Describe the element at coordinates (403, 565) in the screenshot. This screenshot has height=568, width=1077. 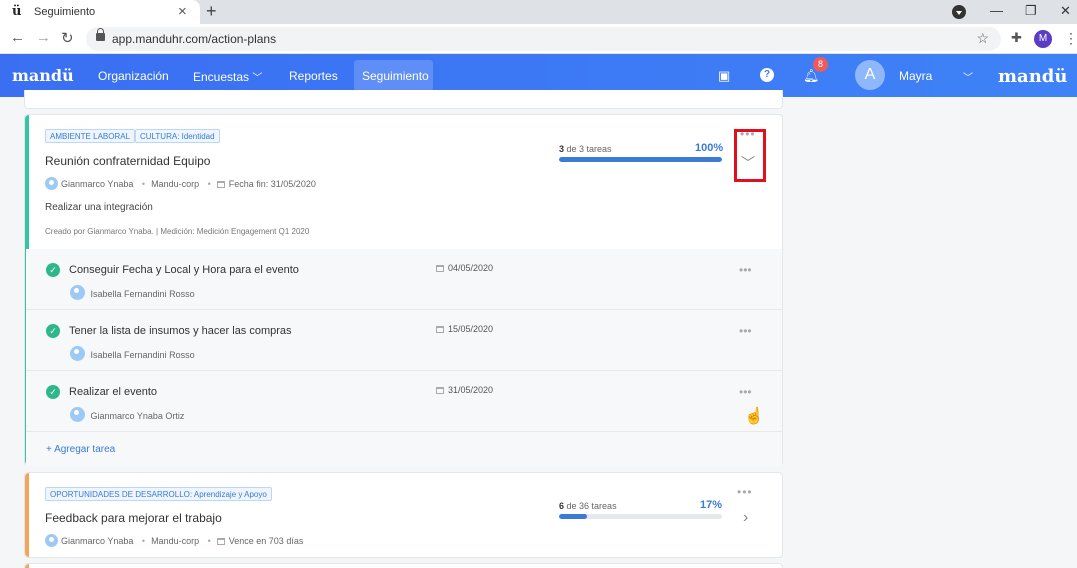
I see `next-plan-card` at that location.